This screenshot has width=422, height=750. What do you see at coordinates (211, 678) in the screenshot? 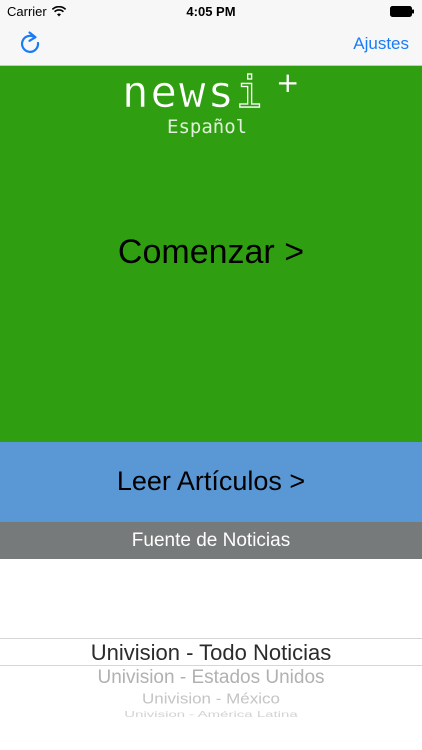
I see `picker-option: Univision - Estados Unidos` at bounding box center [211, 678].